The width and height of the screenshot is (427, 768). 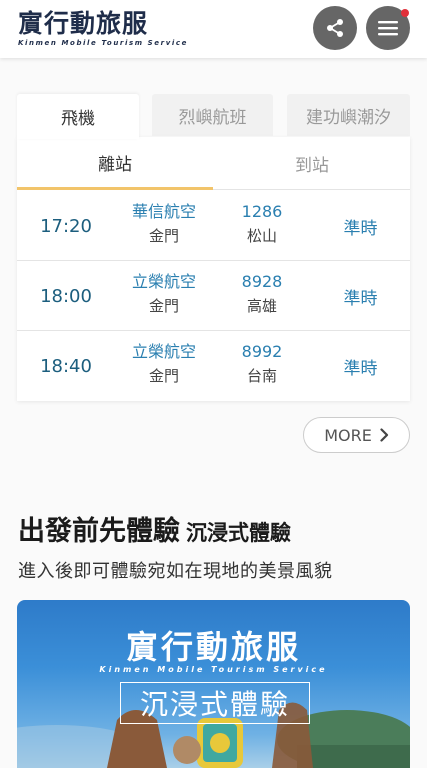 I want to click on flight-number: 1286, so click(x=262, y=211).